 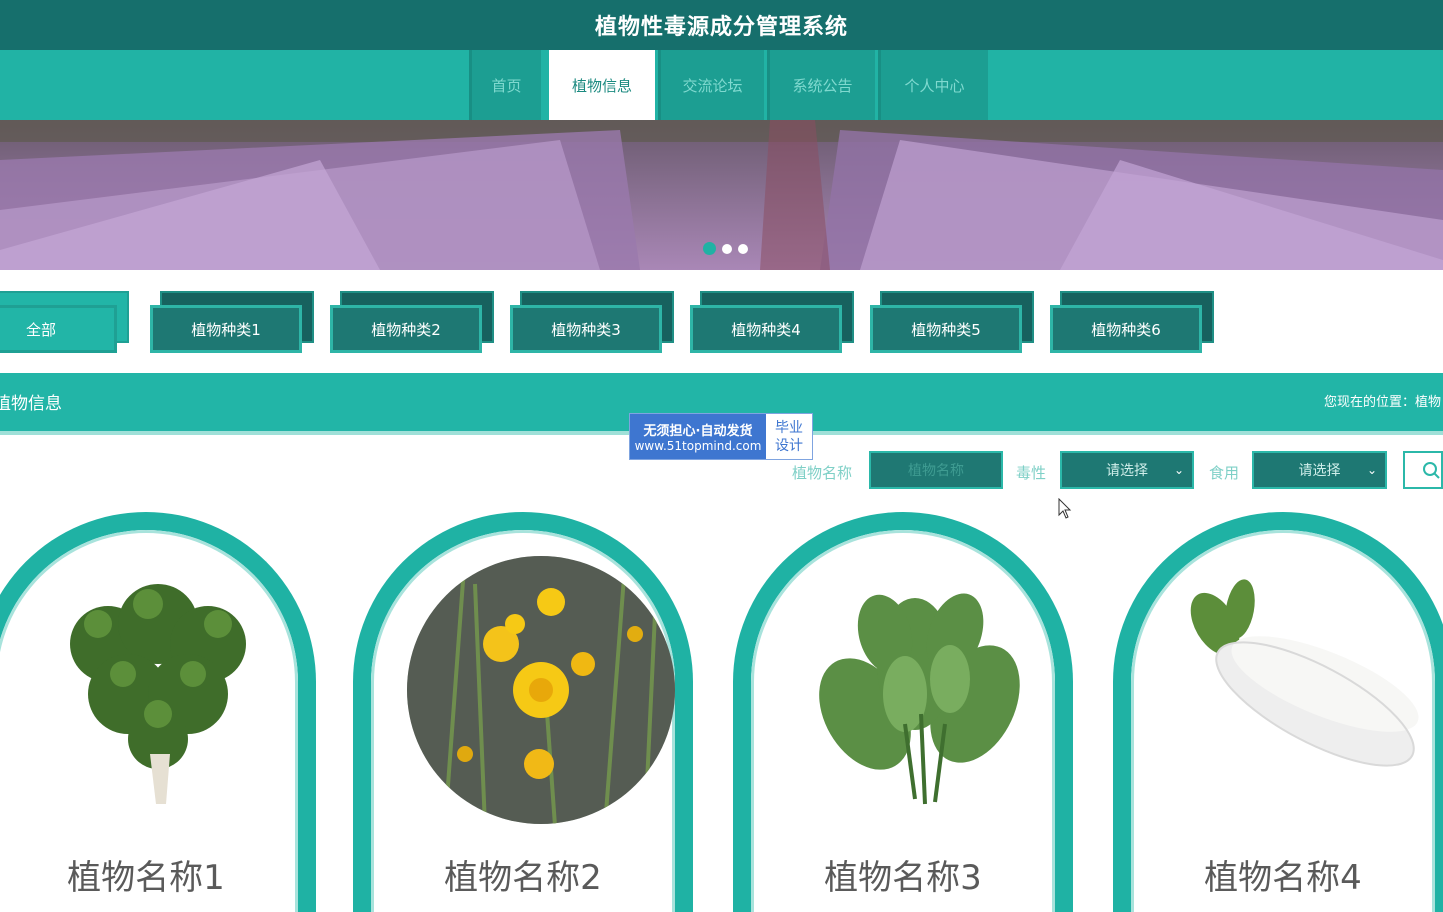 I want to click on watermark-line2: www.51topmind.com, so click(x=698, y=446).